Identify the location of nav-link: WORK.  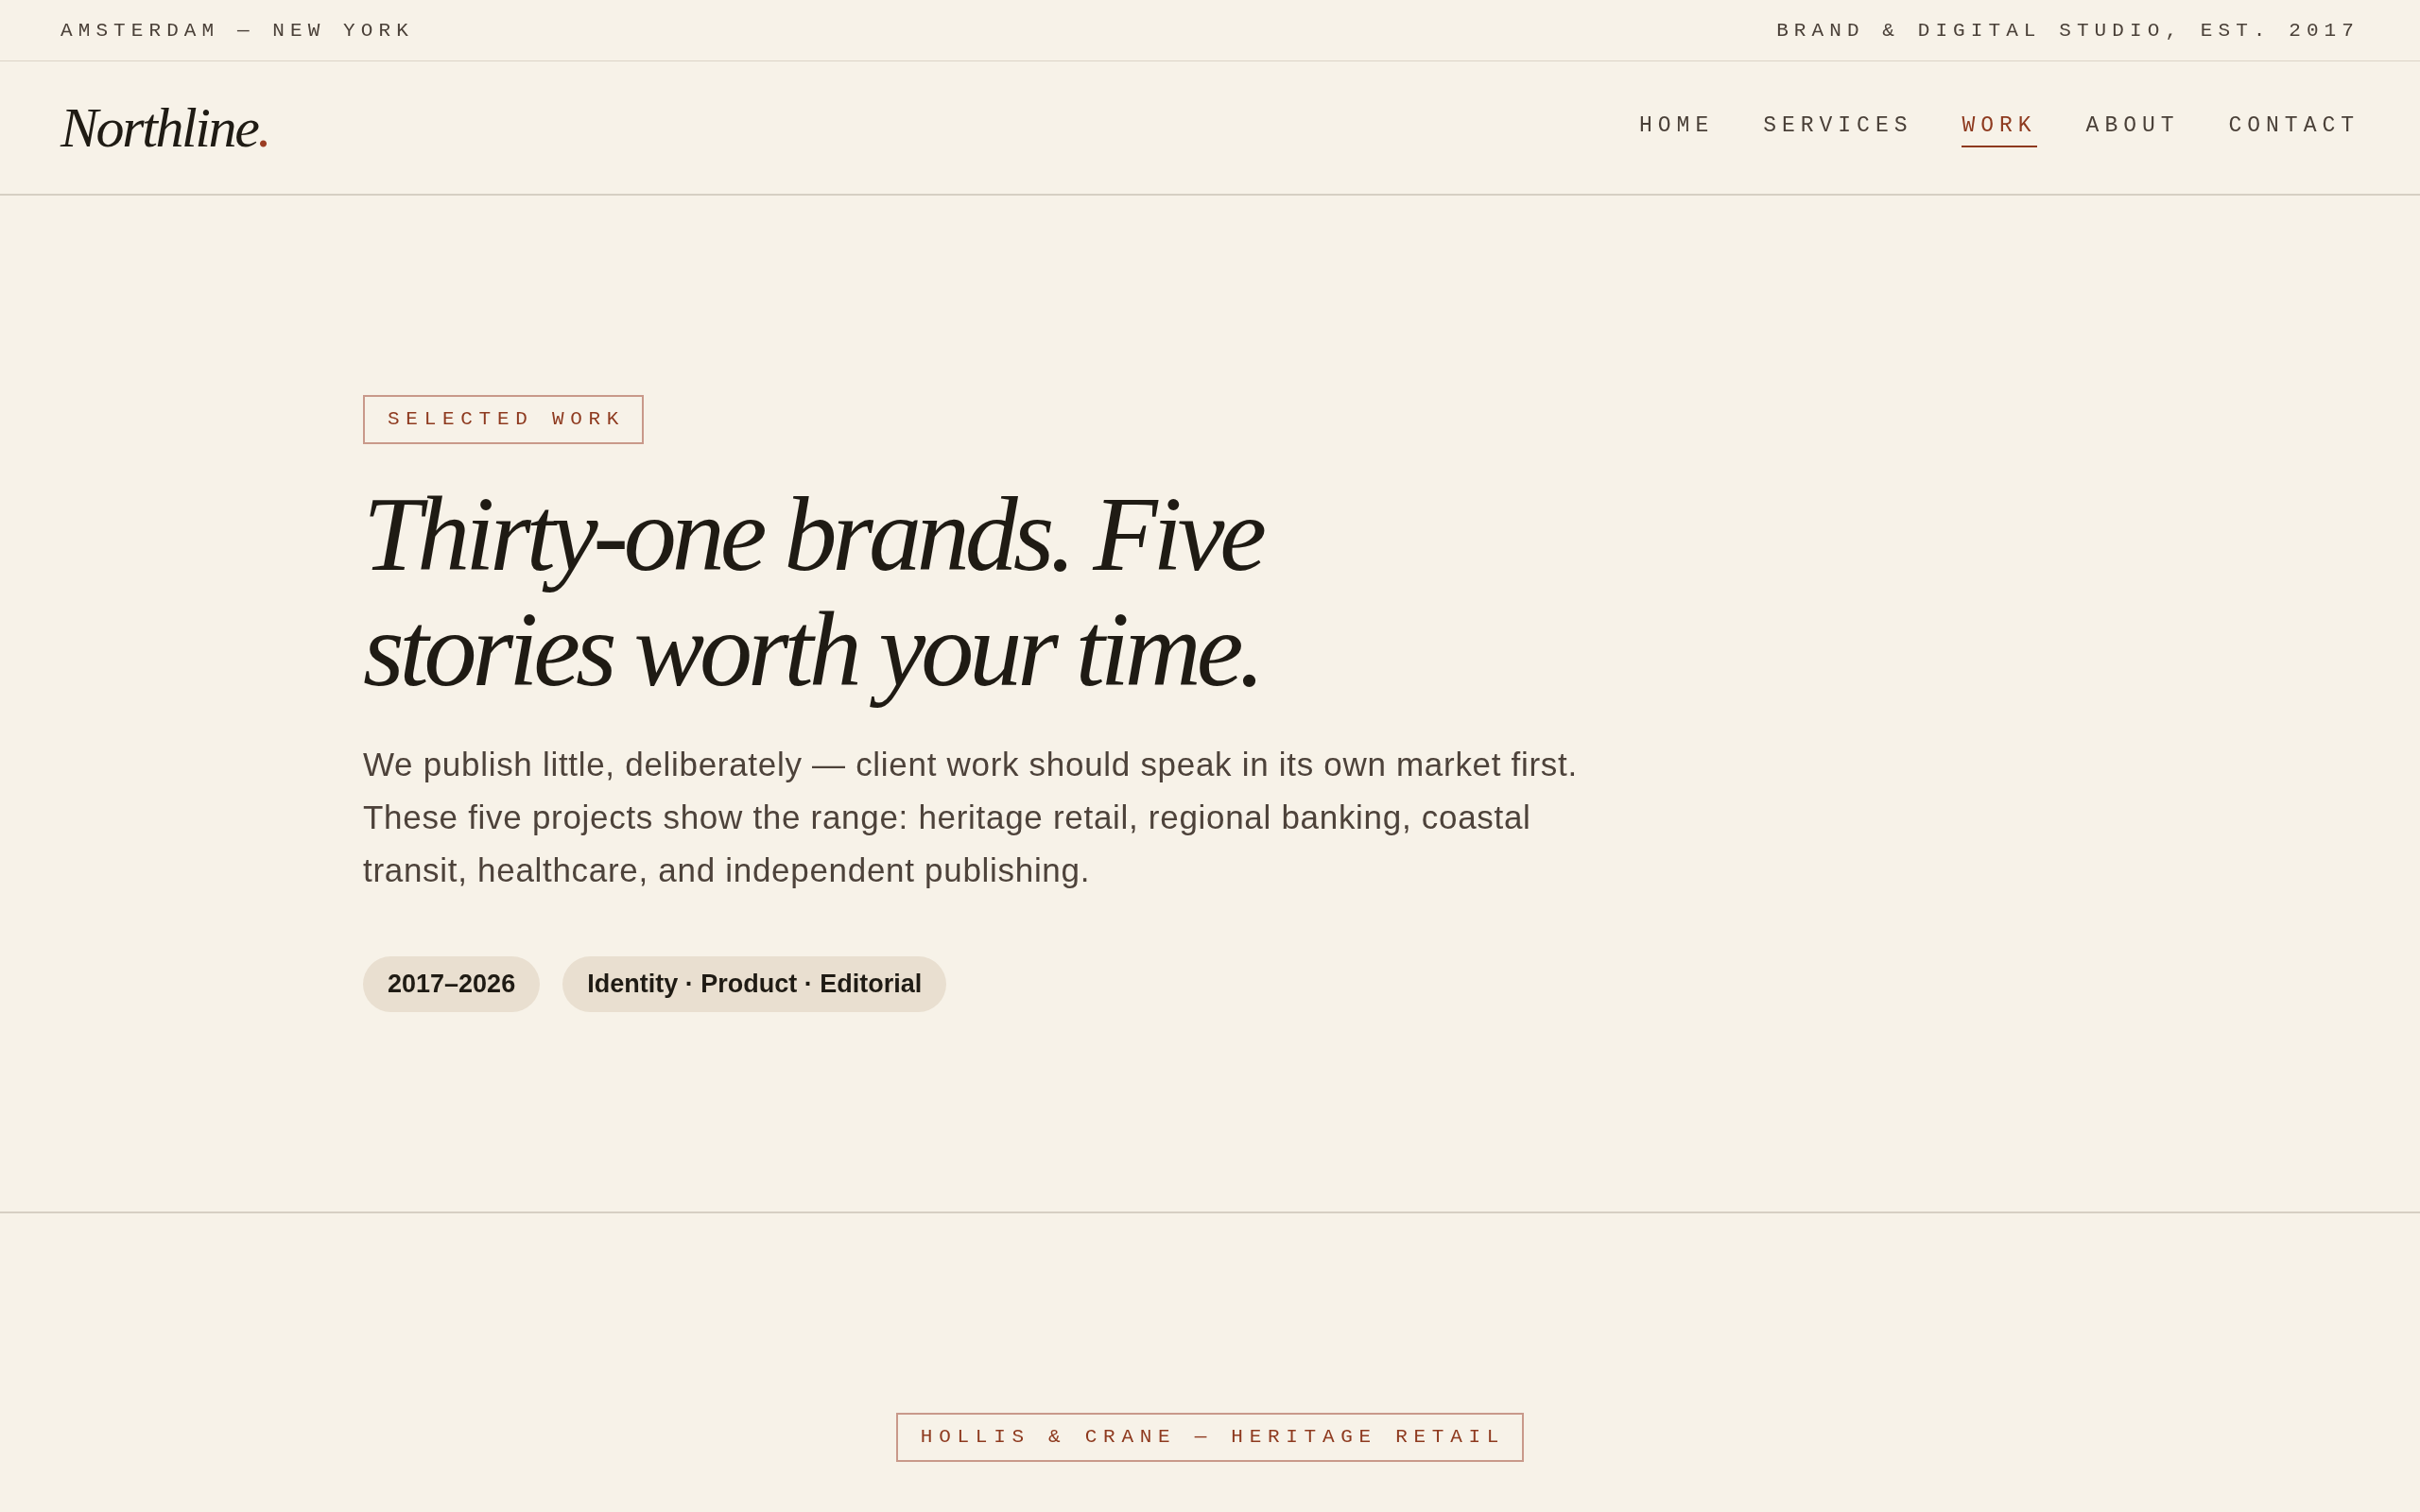
(2000, 127).